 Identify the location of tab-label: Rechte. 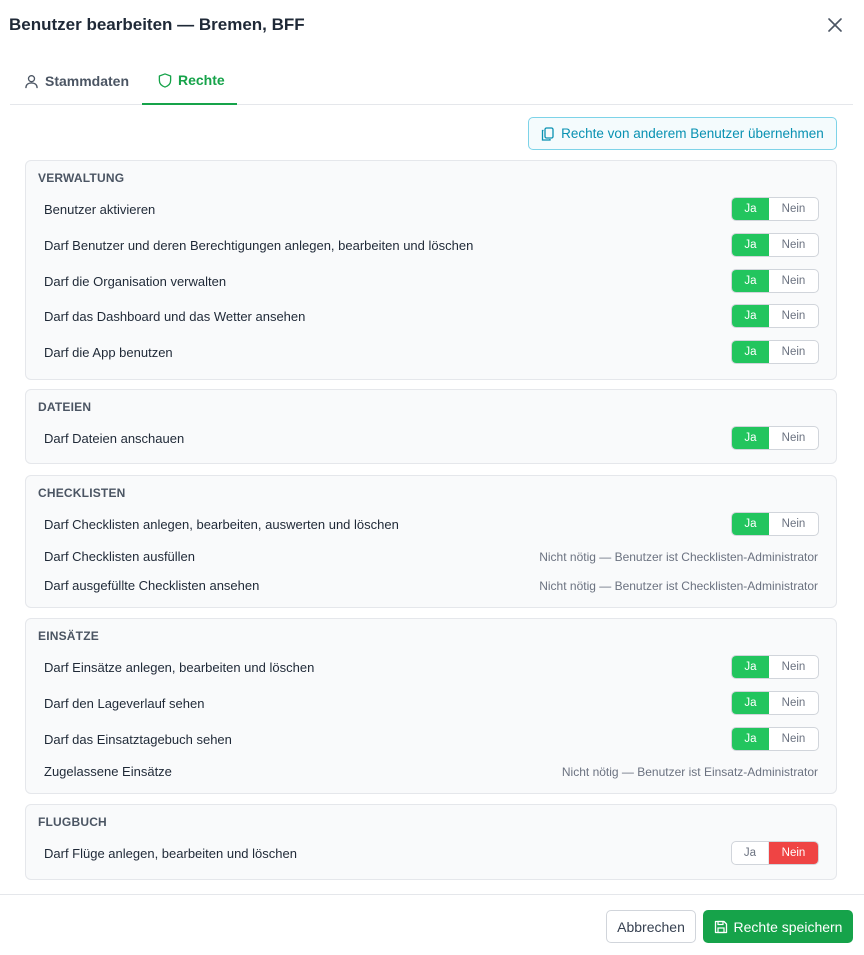
(201, 80).